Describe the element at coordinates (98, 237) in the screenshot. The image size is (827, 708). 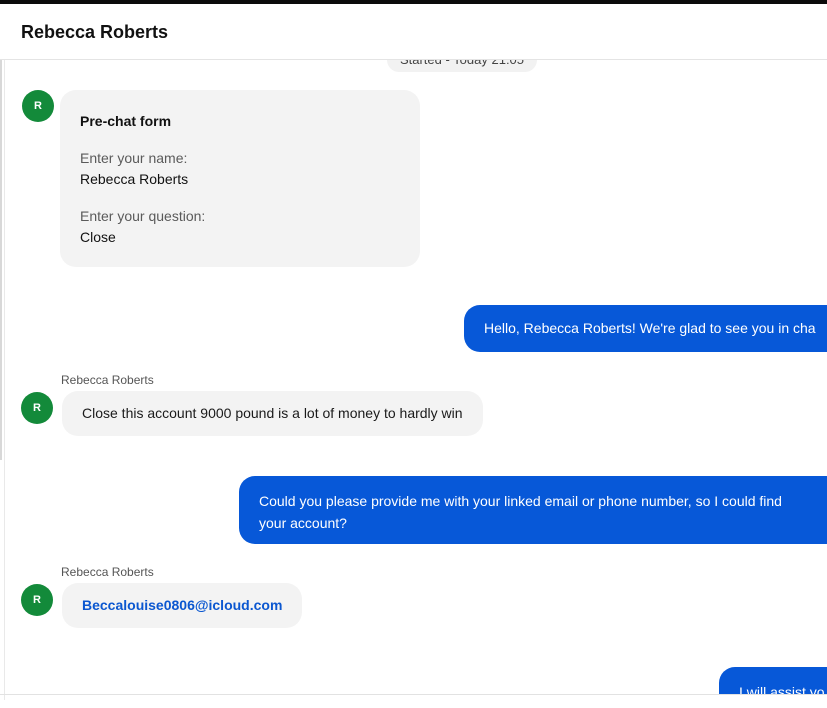
I see `question-field-value: Close` at that location.